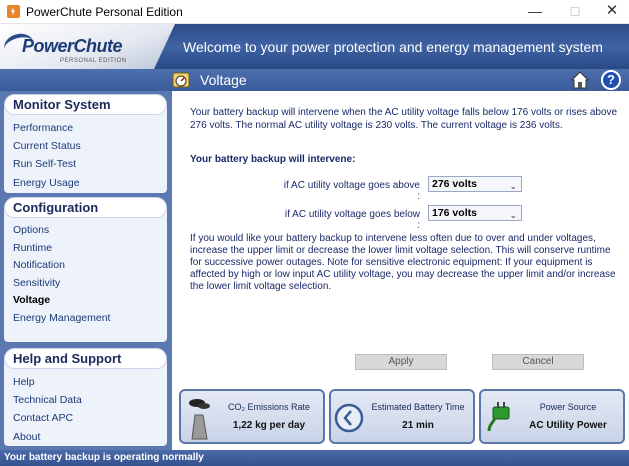 This screenshot has width=629, height=466. I want to click on power-plant-icon, so click(199, 419).